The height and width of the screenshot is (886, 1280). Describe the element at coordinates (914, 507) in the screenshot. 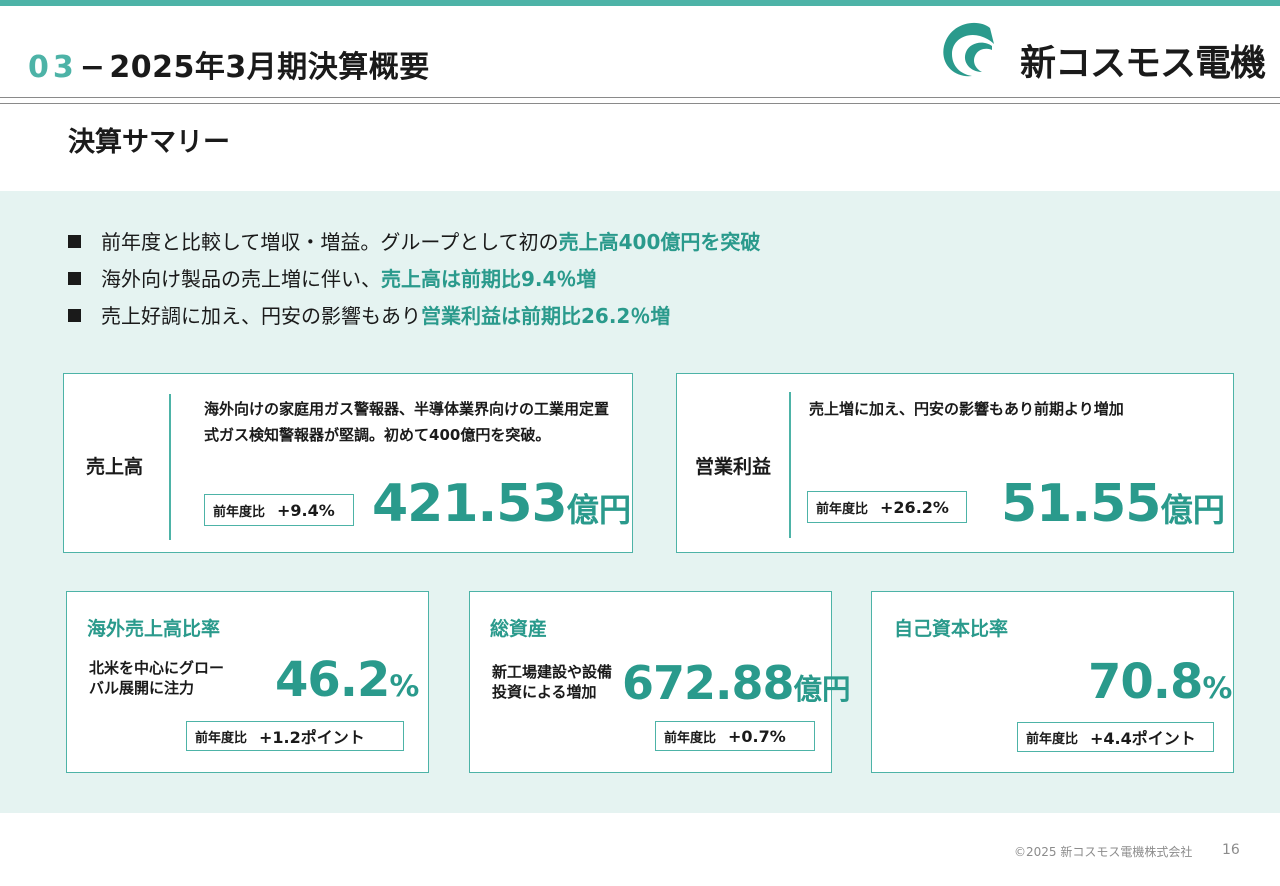

I see `operating-profit-yoy-value: +26.2%` at that location.